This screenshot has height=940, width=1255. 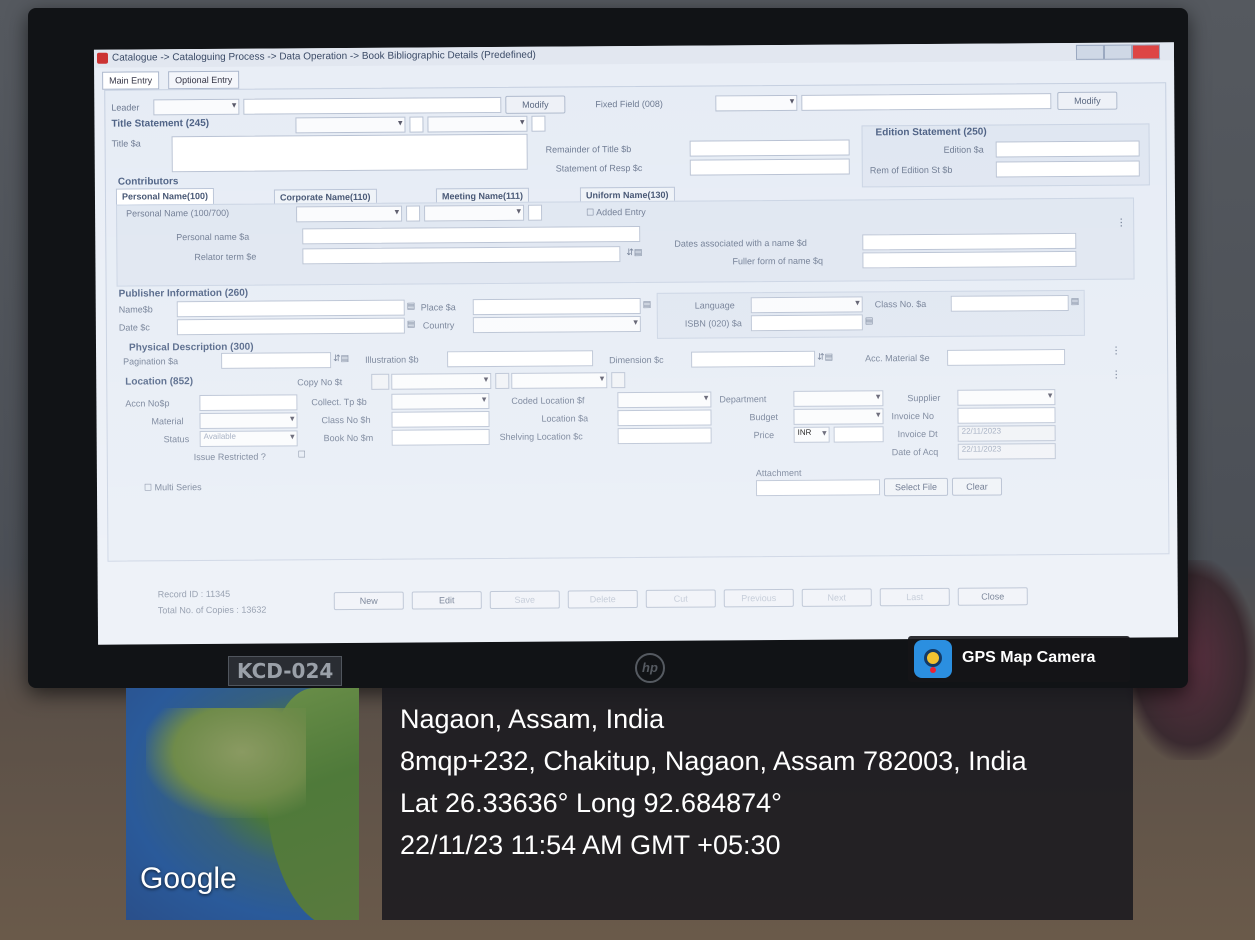 What do you see at coordinates (248, 439) in the screenshot?
I see `status-select: Available` at bounding box center [248, 439].